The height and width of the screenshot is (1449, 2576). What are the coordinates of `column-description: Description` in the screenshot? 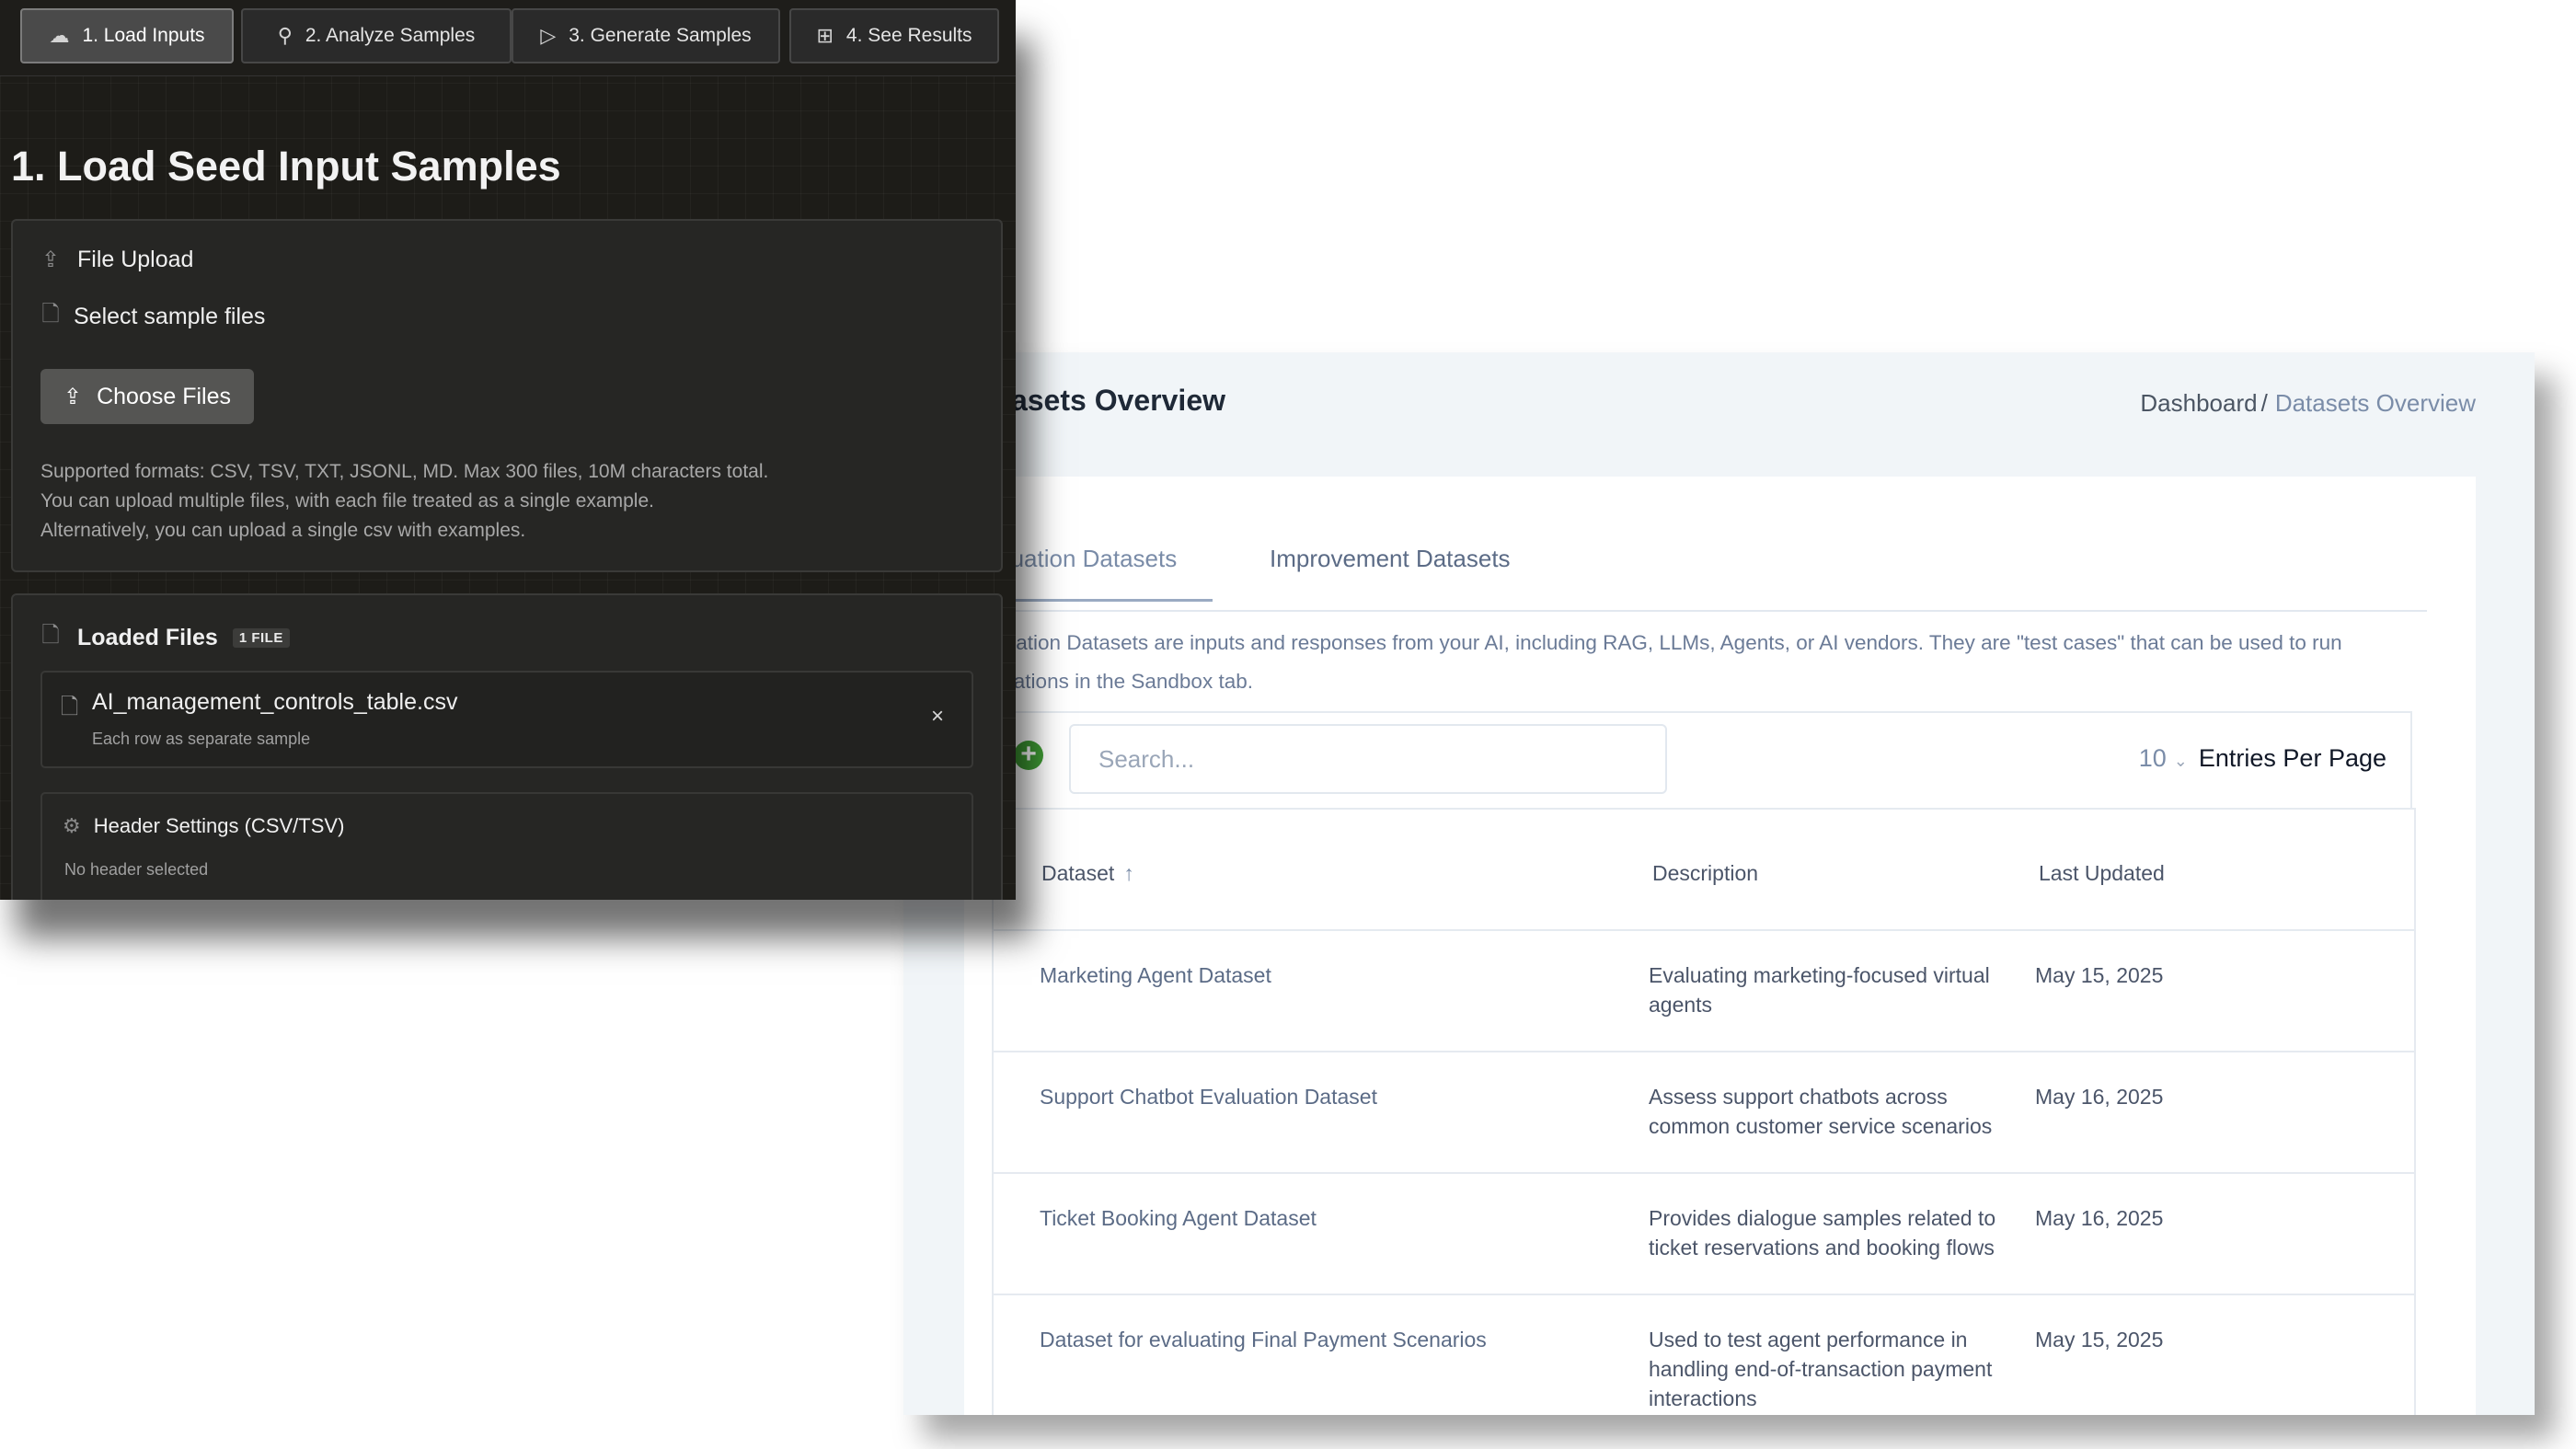 It's located at (1705, 873).